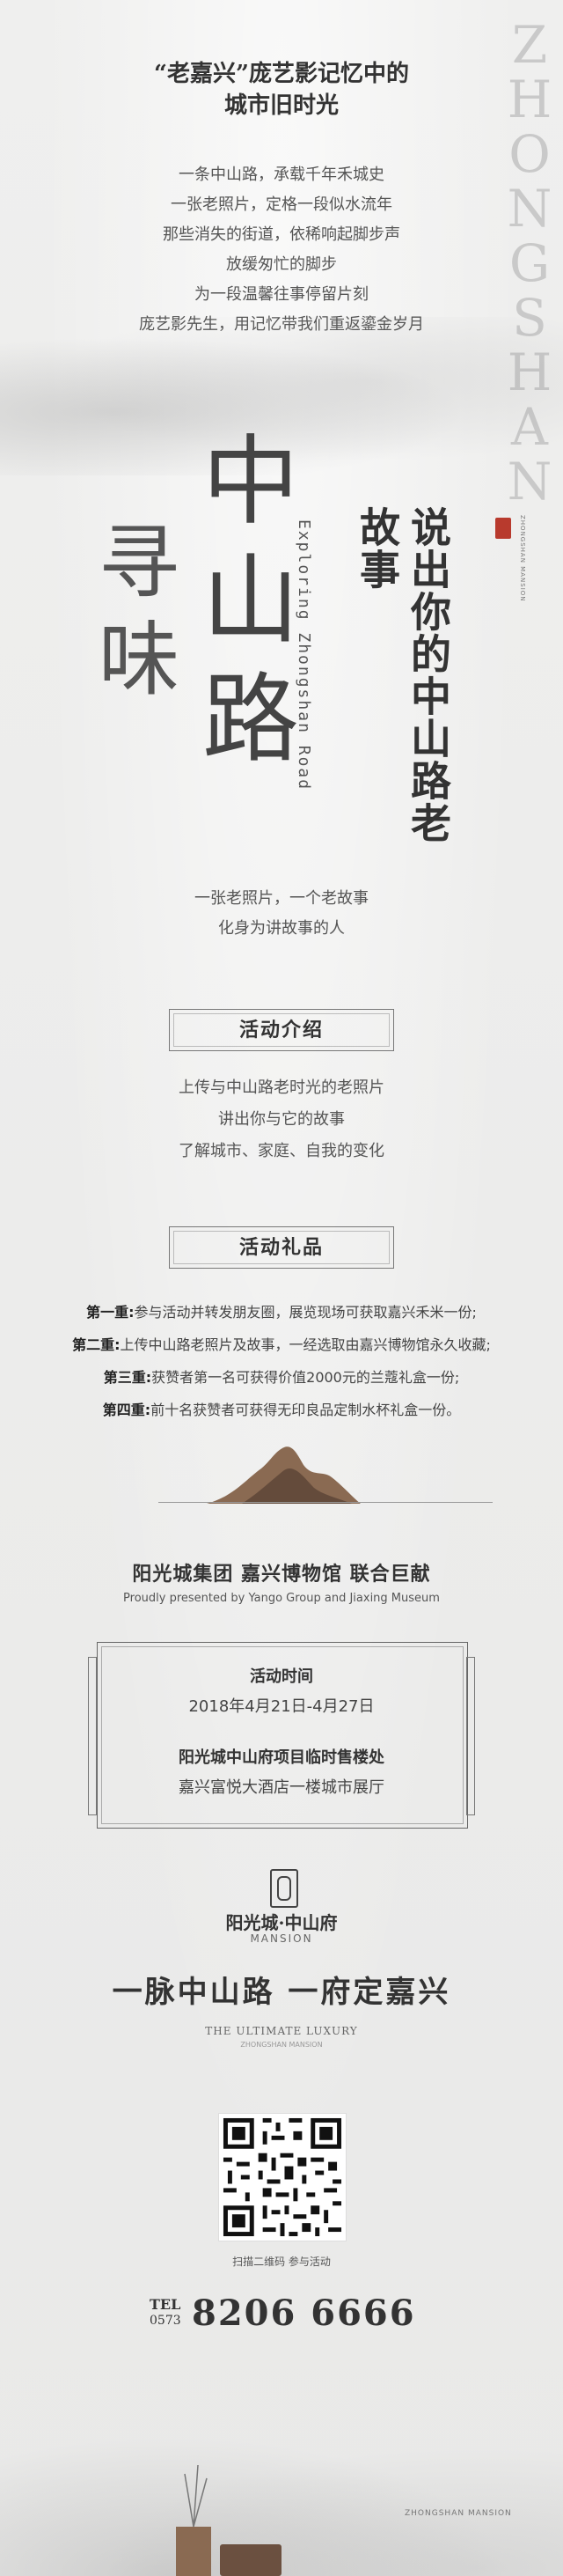  What do you see at coordinates (281, 234) in the screenshot?
I see `intro-line: 那些消失的街道，依稀响起脚步声` at bounding box center [281, 234].